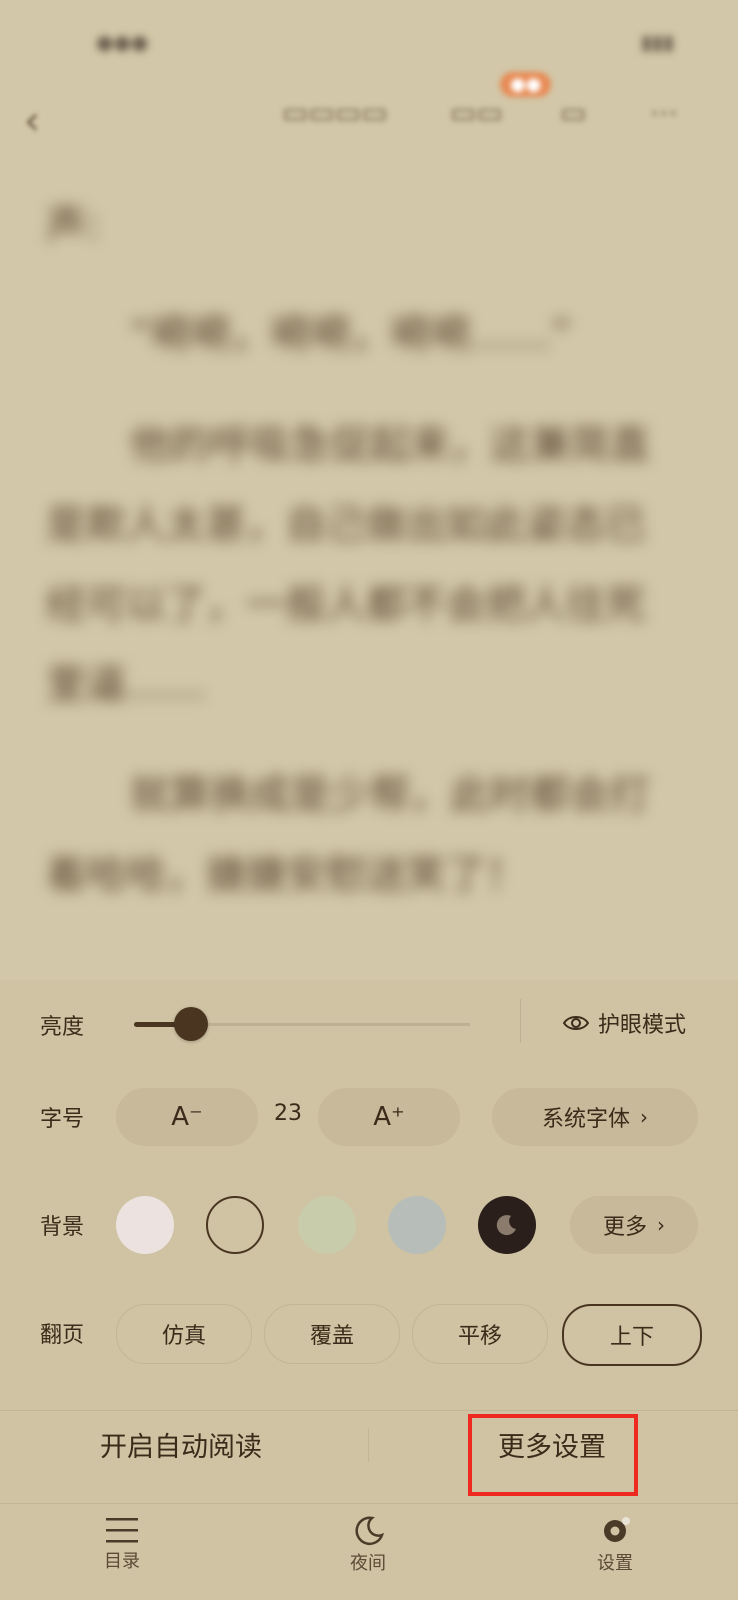 This screenshot has height=1600, width=738. Describe the element at coordinates (476, 112) in the screenshot. I see `download-item-blurred: ▭▭` at that location.